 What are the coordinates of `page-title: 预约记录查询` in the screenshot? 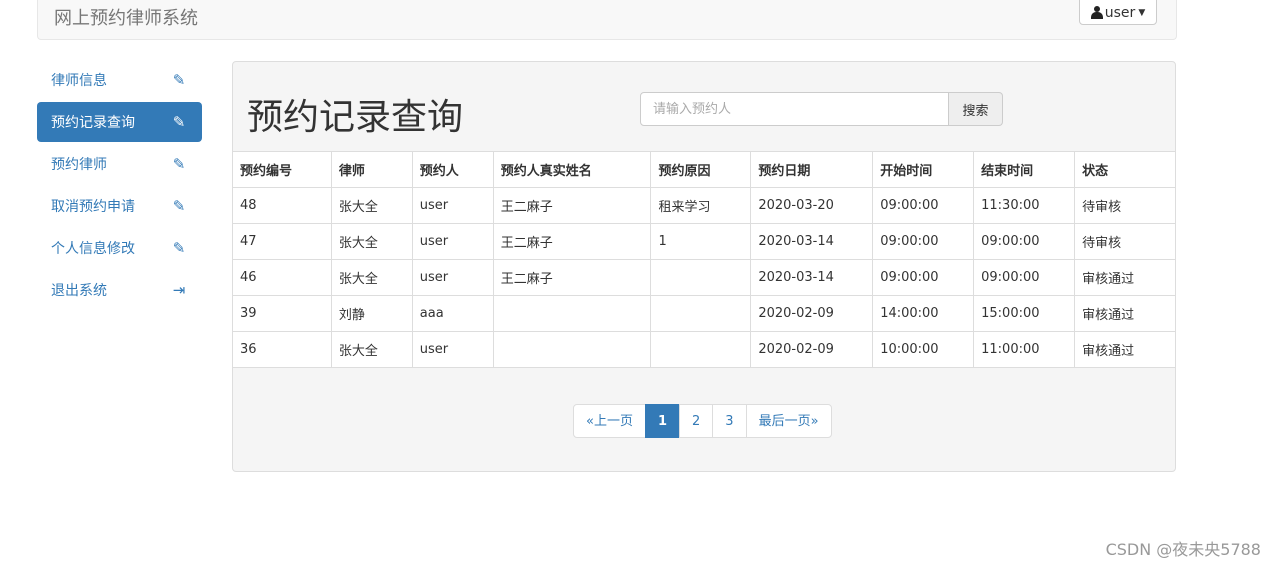 It's located at (355, 117).